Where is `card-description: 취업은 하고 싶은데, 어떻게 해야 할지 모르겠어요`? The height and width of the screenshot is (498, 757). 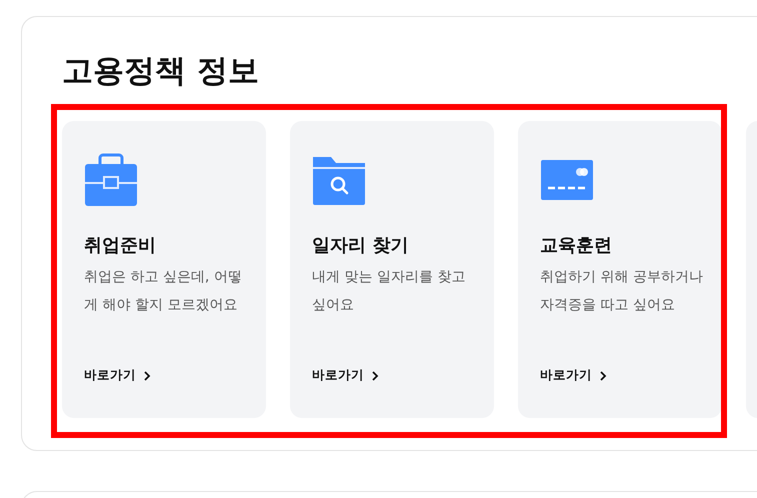 card-description: 취업은 하고 싶은데, 어떻게 해야 할지 모르겠어요 is located at coordinates (163, 291).